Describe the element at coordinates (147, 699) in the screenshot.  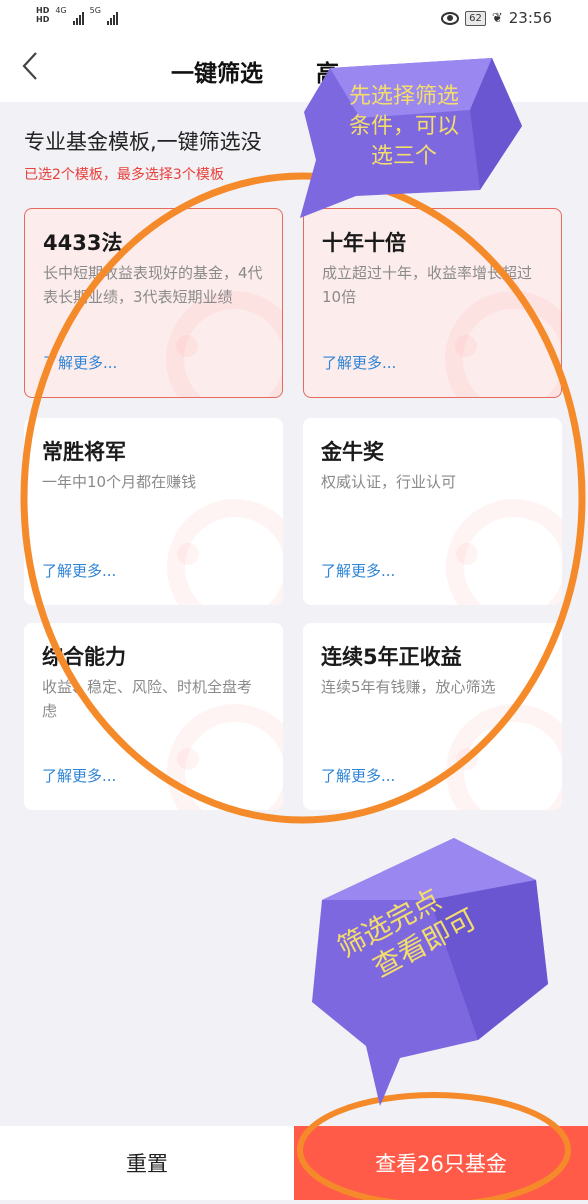
I see `card-description: 收益、稳定、风险、时机全盘考虑` at that location.